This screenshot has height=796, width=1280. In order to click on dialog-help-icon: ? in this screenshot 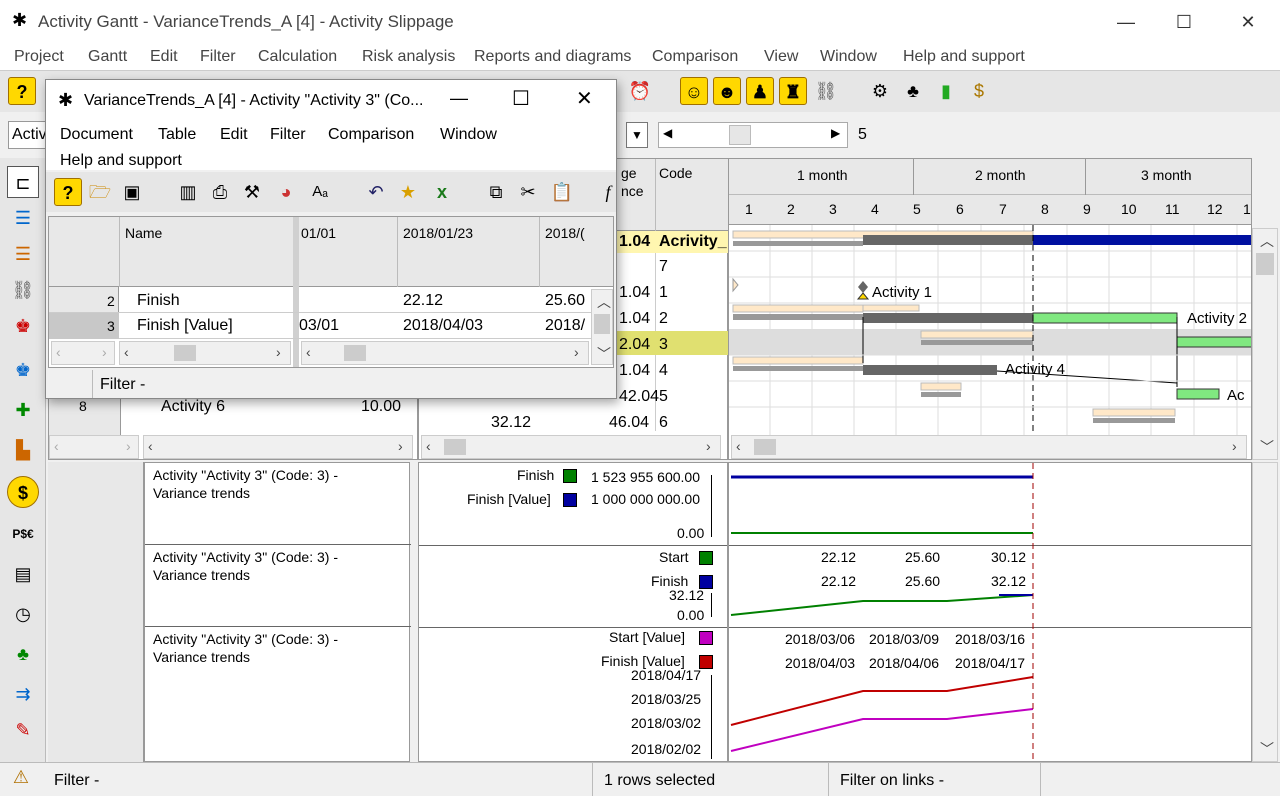, I will do `click(68, 192)`.